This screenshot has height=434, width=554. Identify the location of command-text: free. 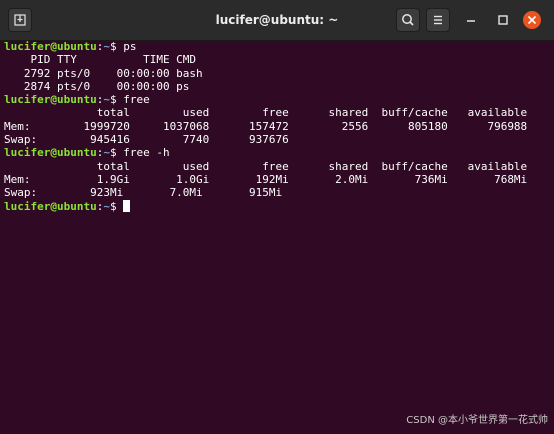
(136, 100).